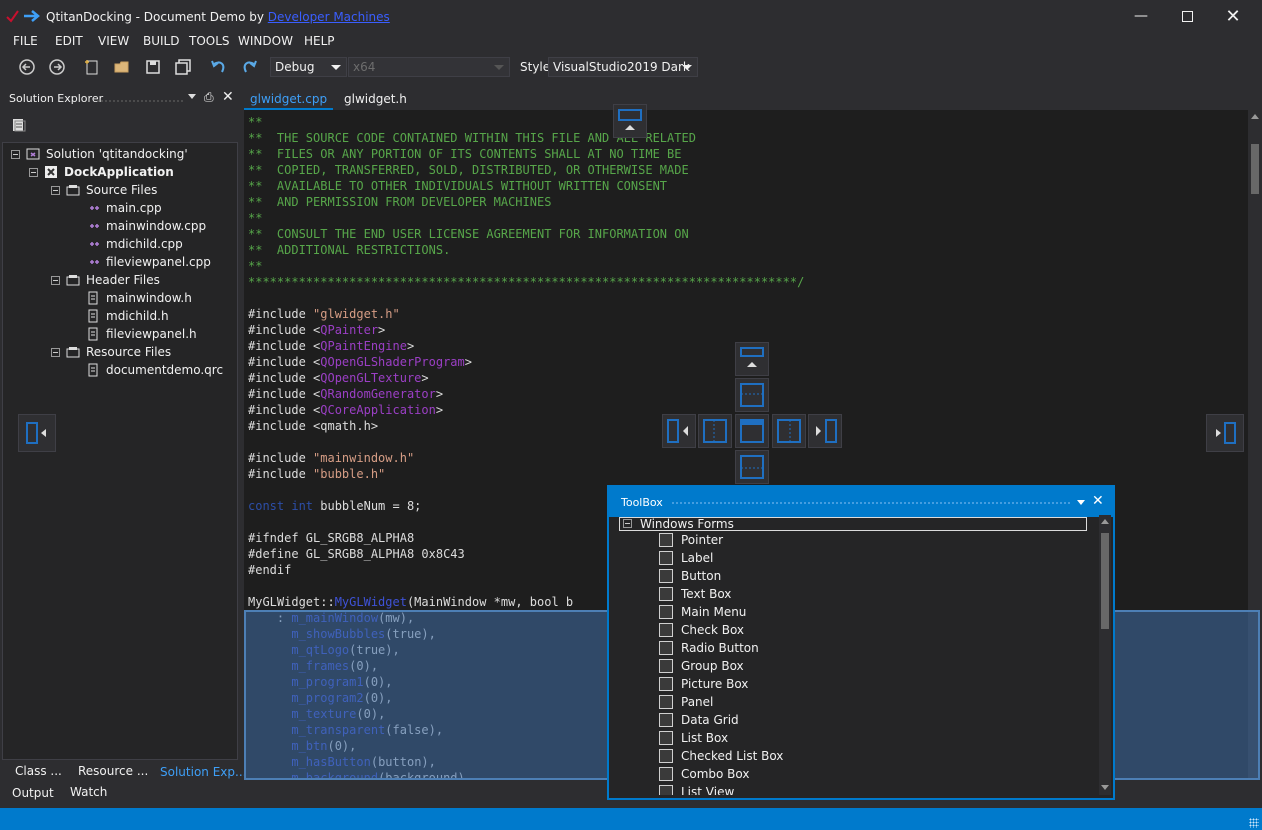 The height and width of the screenshot is (830, 1262). Describe the element at coordinates (209, 41) in the screenshot. I see `menu-tools: TOOLS` at that location.